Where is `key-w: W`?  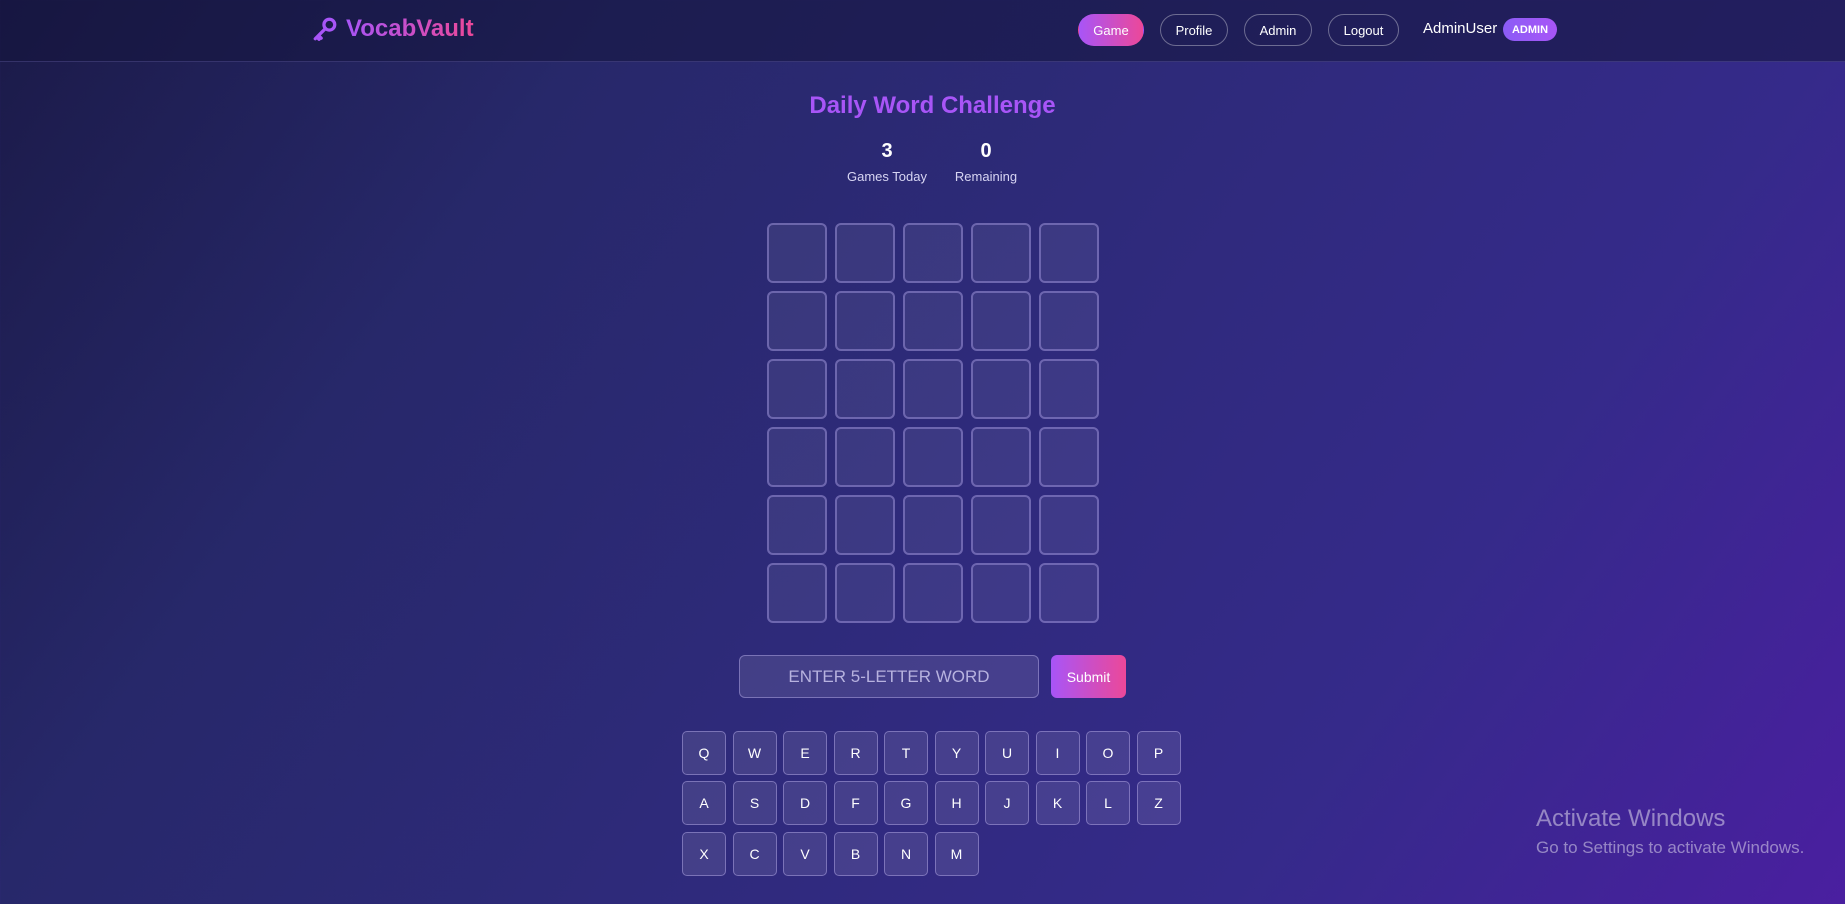
key-w: W is located at coordinates (754, 753).